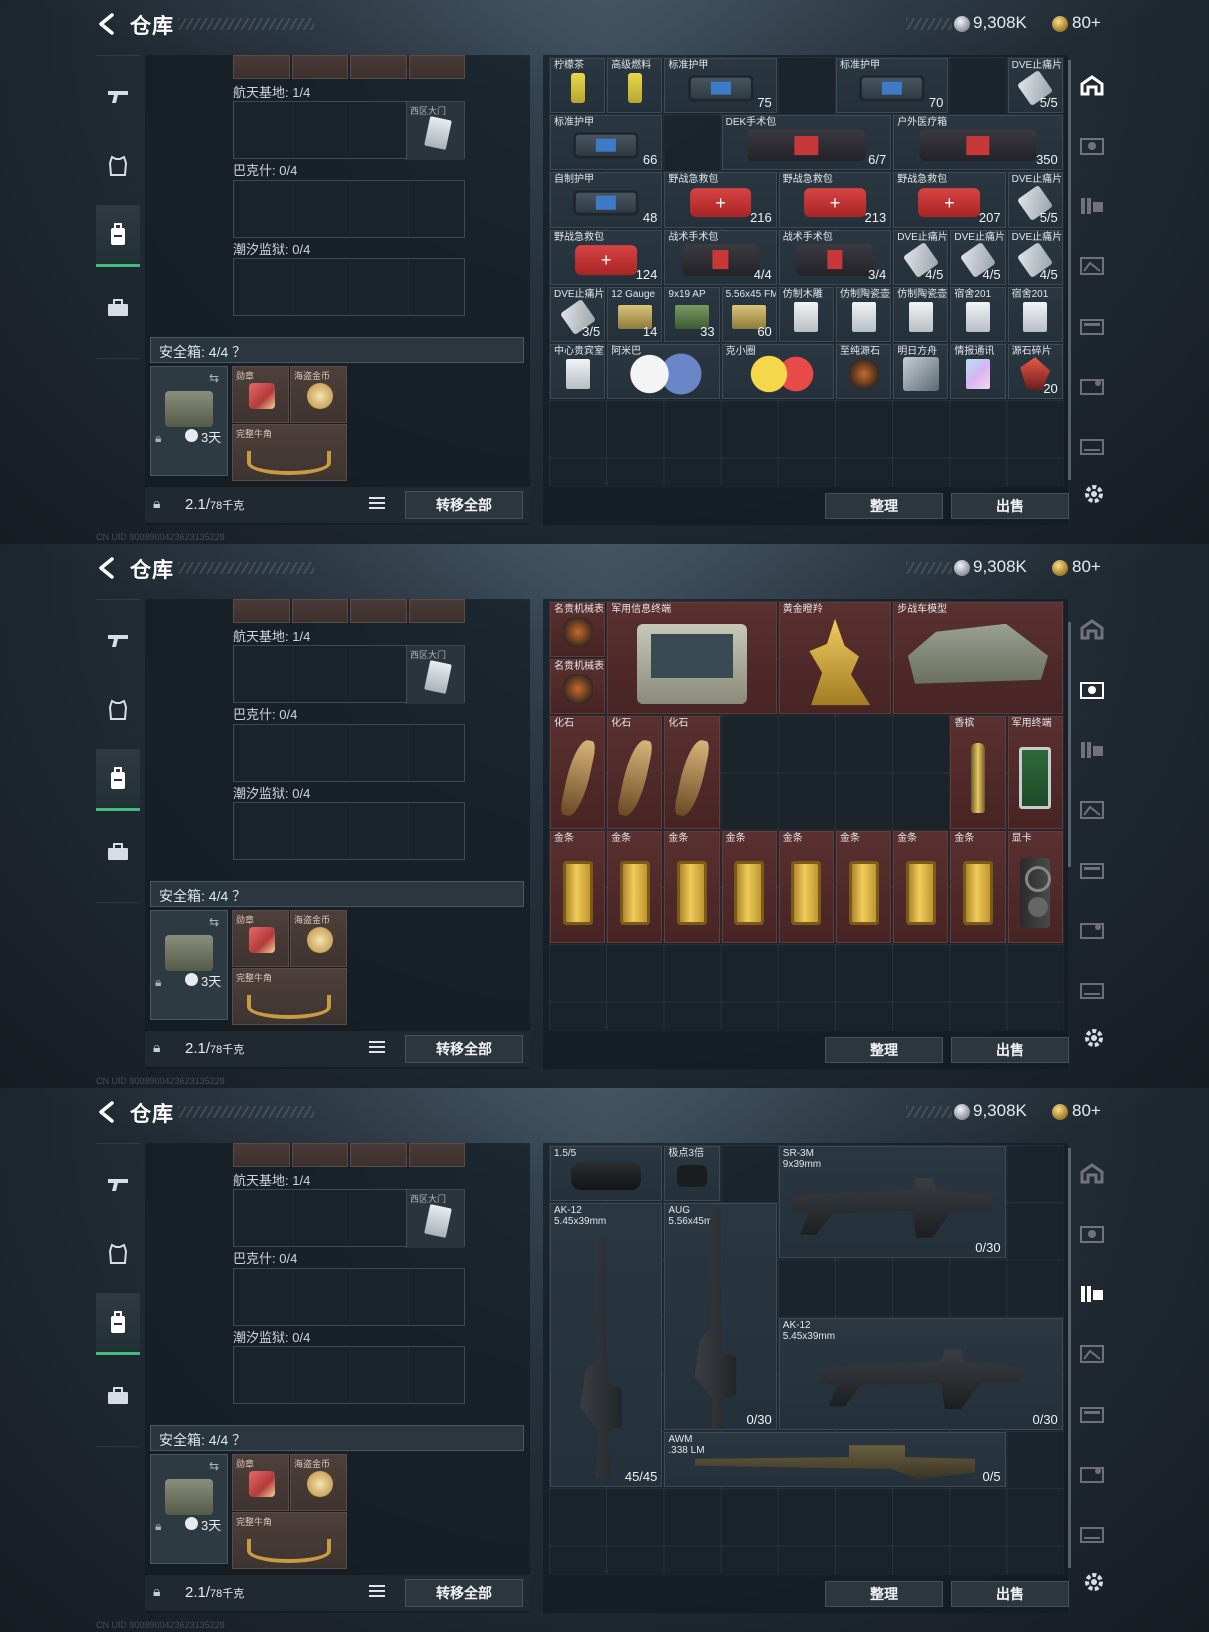 The height and width of the screenshot is (1632, 1209). Describe the element at coordinates (692, 1174) in the screenshot. I see `inventory-item: 极点3倍` at that location.